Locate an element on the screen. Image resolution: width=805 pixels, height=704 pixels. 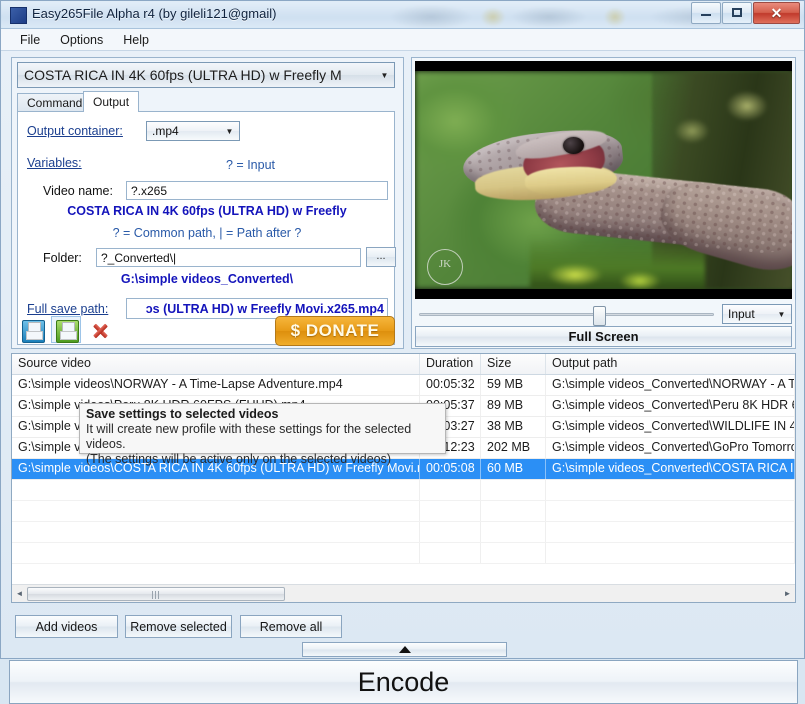
hint-paths: ? = Common path, | = Path after ? is located at coordinates (207, 233).